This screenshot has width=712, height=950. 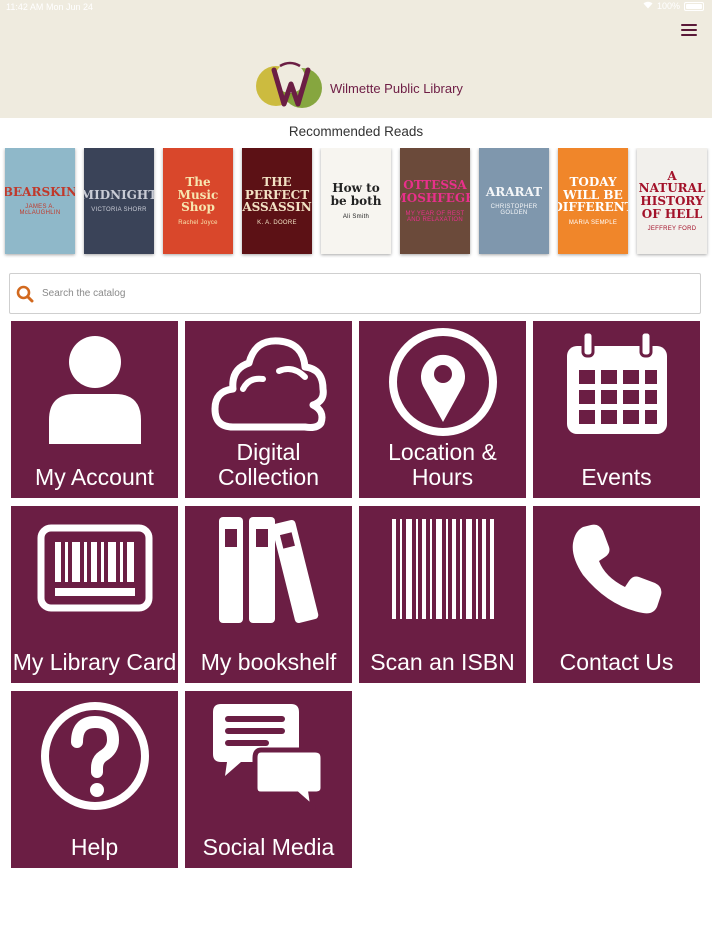 I want to click on tile-label: Help, so click(x=94, y=847).